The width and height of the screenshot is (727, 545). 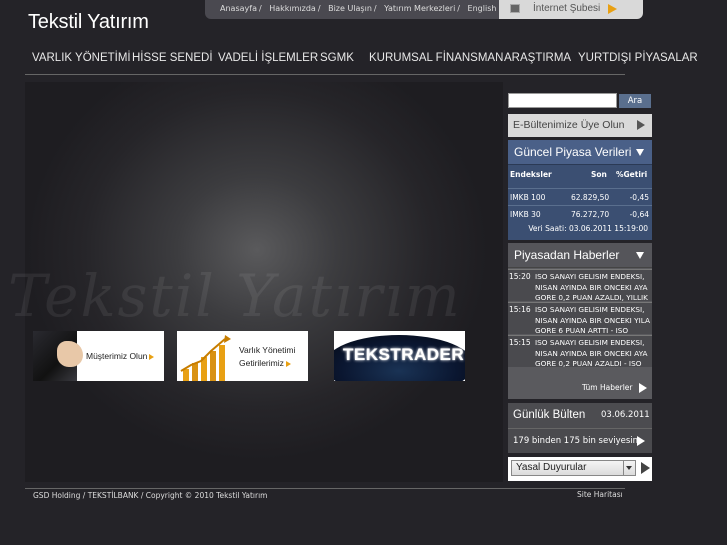 What do you see at coordinates (205, 358) in the screenshot?
I see `growth-chart-icon` at bounding box center [205, 358].